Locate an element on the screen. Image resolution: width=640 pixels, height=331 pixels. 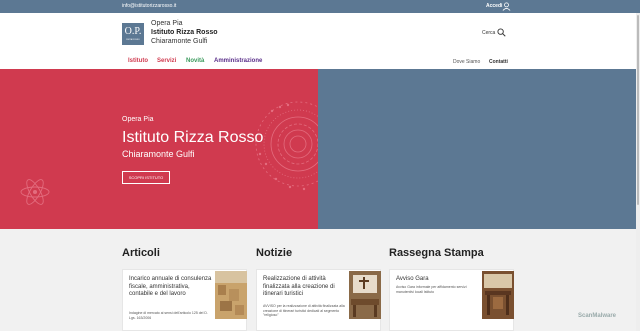
card-title: Avviso Gara is located at coordinates (438, 280).